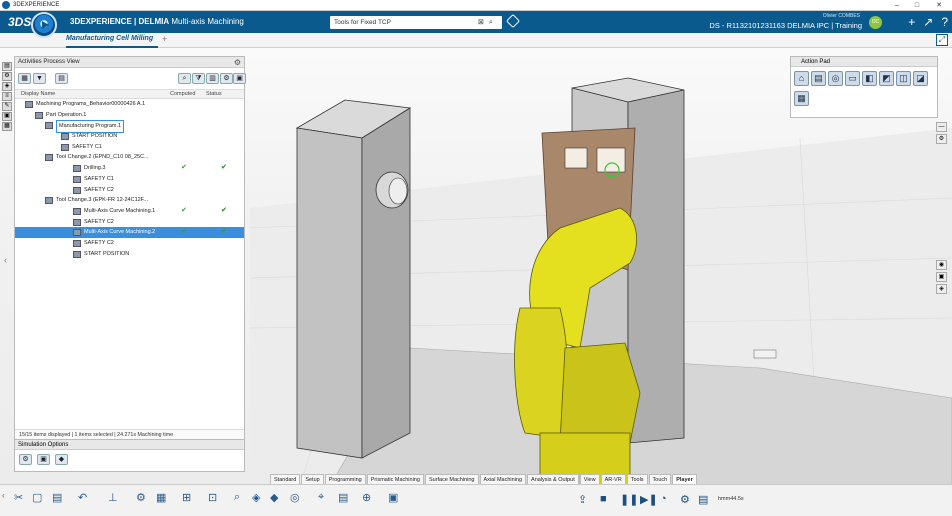 This screenshot has height=516, width=952. What do you see at coordinates (801, 98) in the screenshot?
I see `ap-list-icon: ▦` at bounding box center [801, 98].